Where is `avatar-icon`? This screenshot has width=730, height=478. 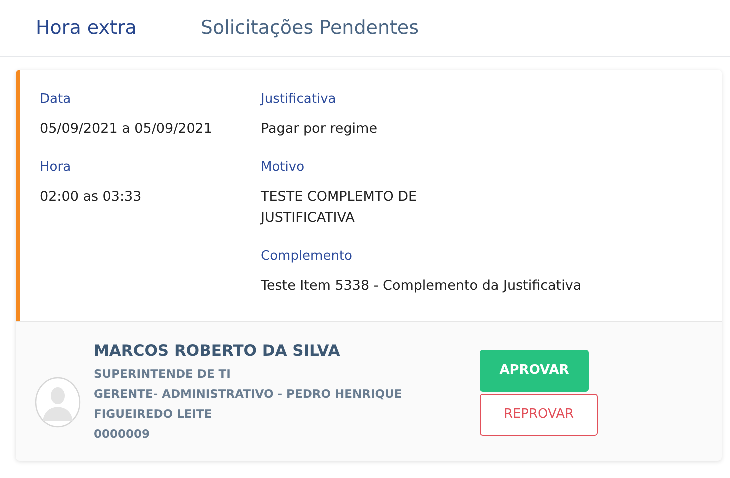 avatar-icon is located at coordinates (58, 402).